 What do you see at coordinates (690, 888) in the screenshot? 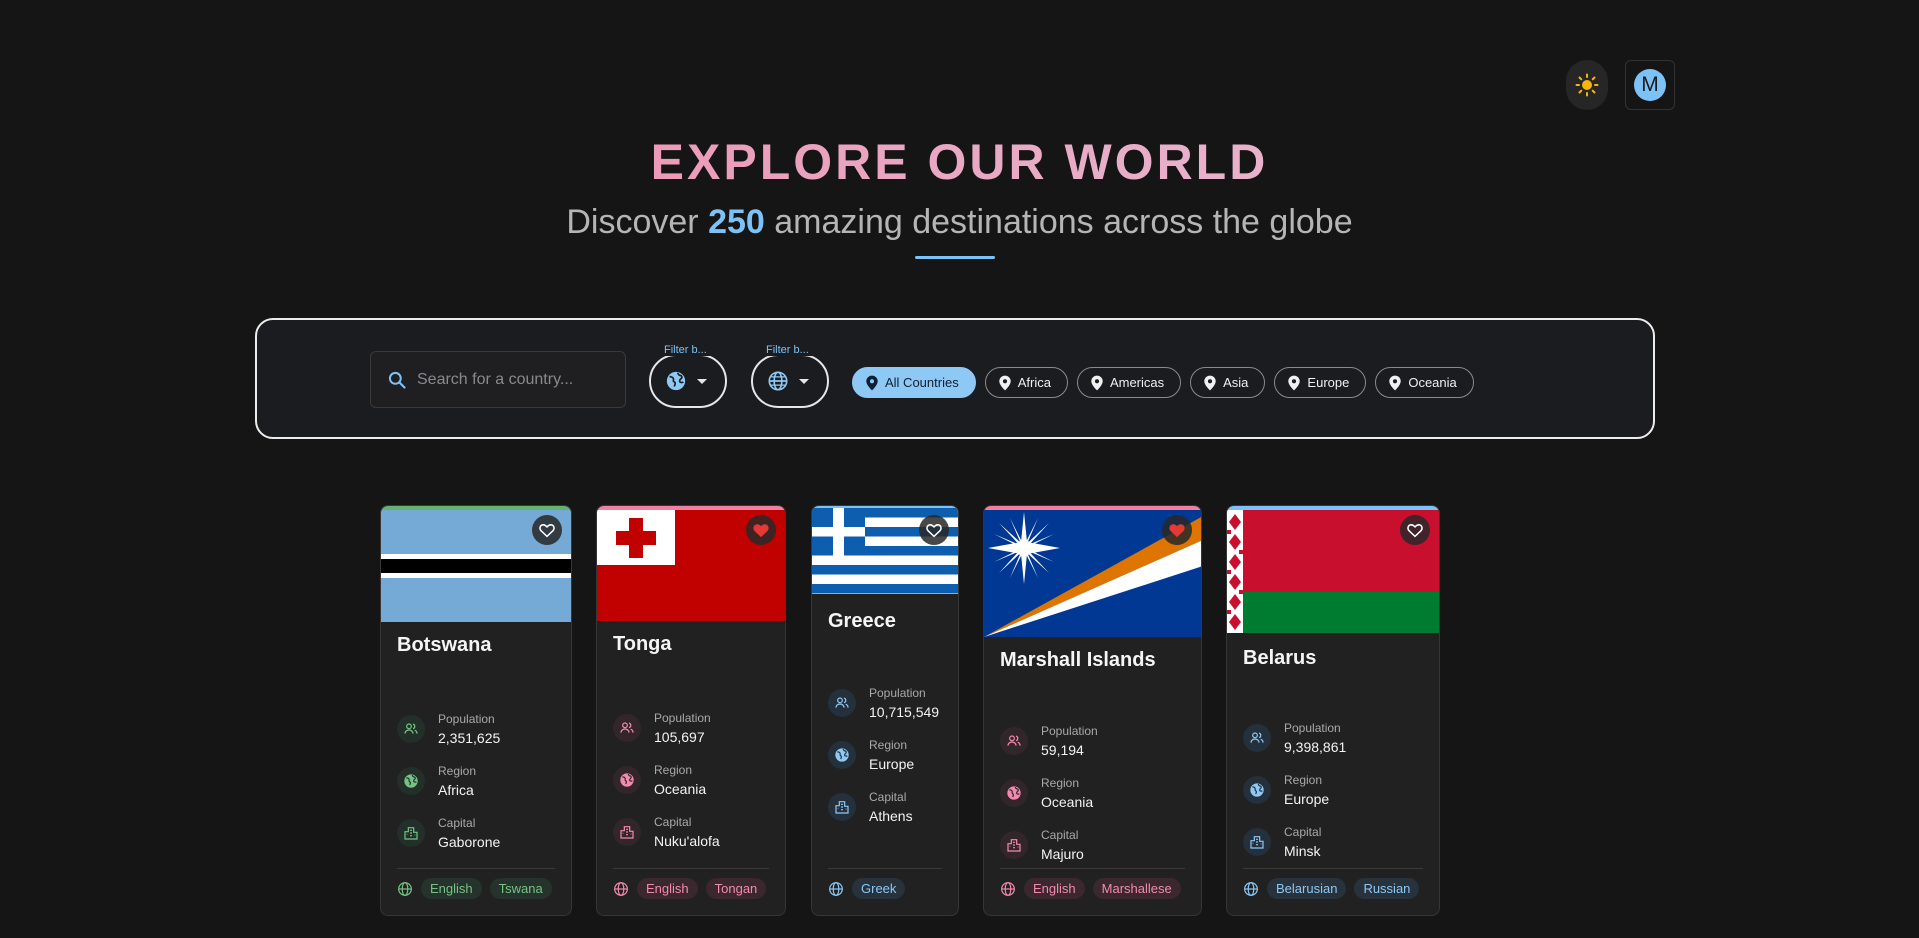
I see `languages-row: English Tongan` at bounding box center [690, 888].